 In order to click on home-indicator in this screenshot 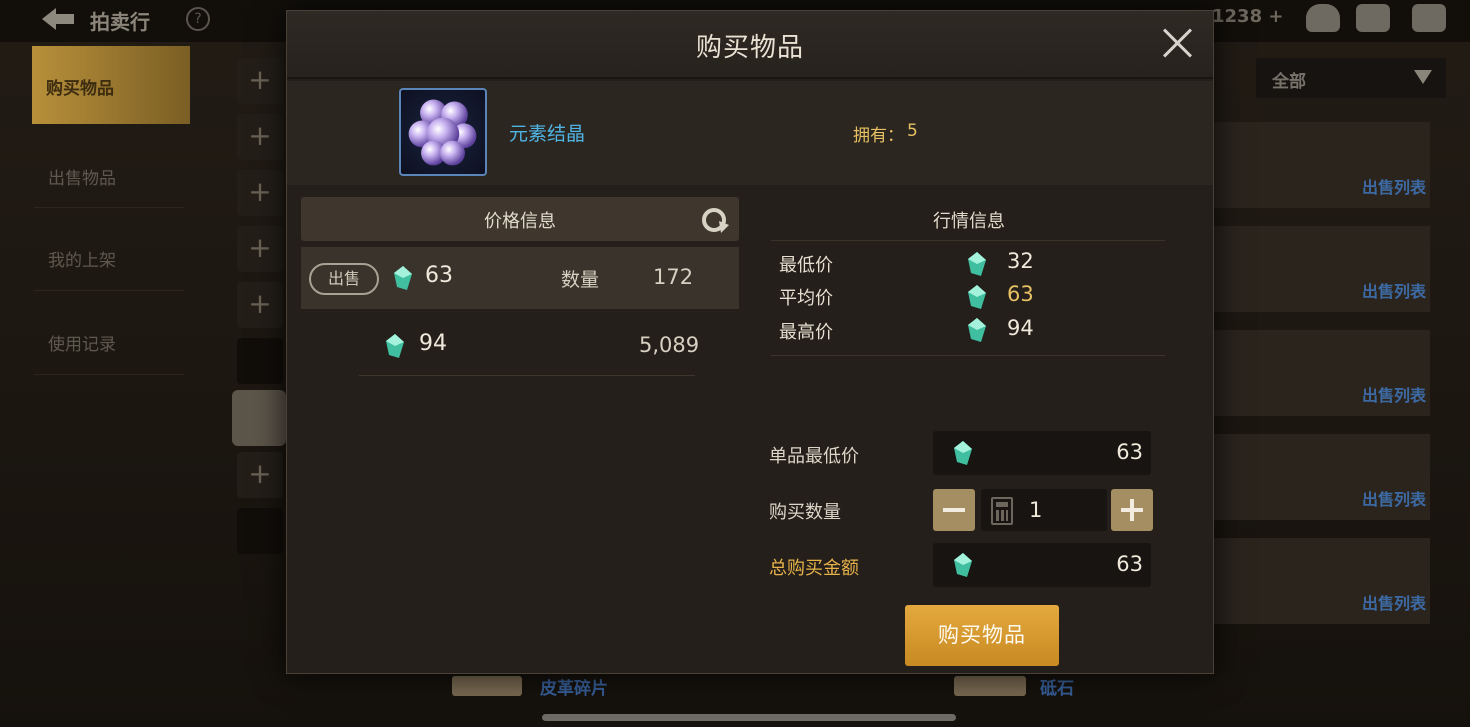, I will do `click(749, 717)`.